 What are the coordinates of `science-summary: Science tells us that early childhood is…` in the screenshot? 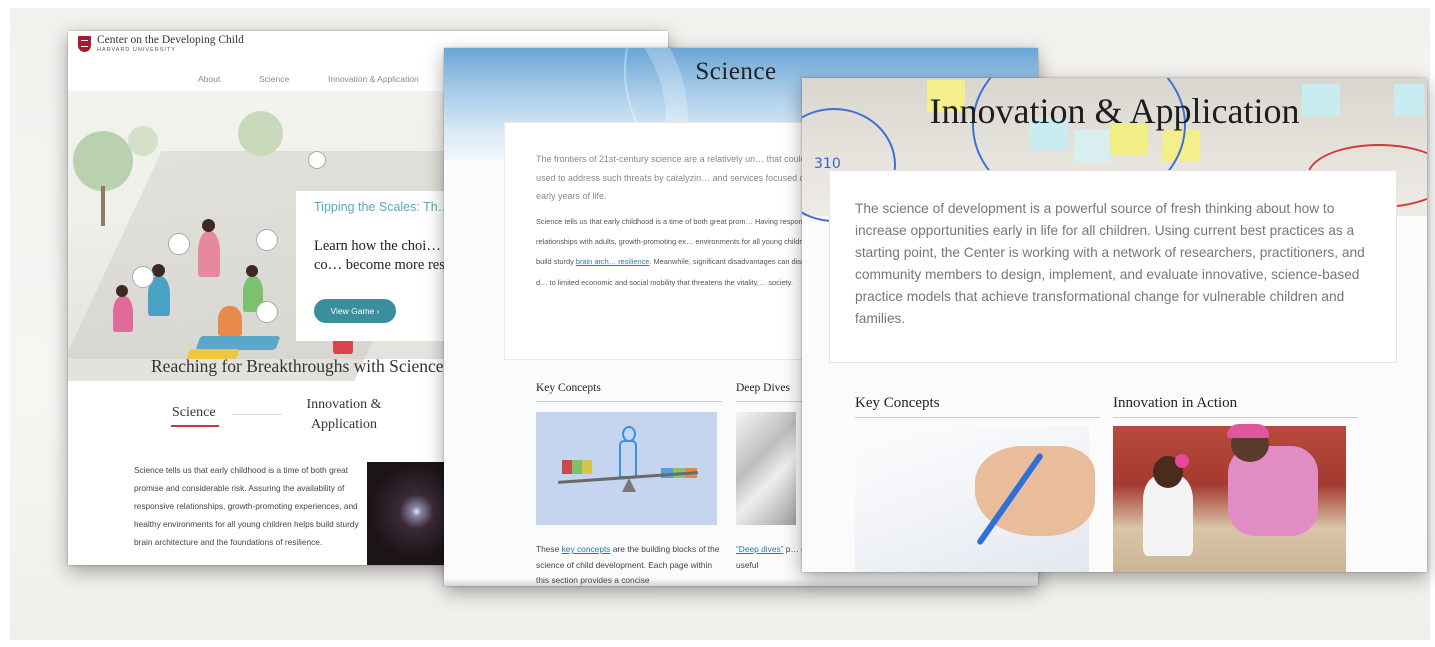 It's located at (246, 506).